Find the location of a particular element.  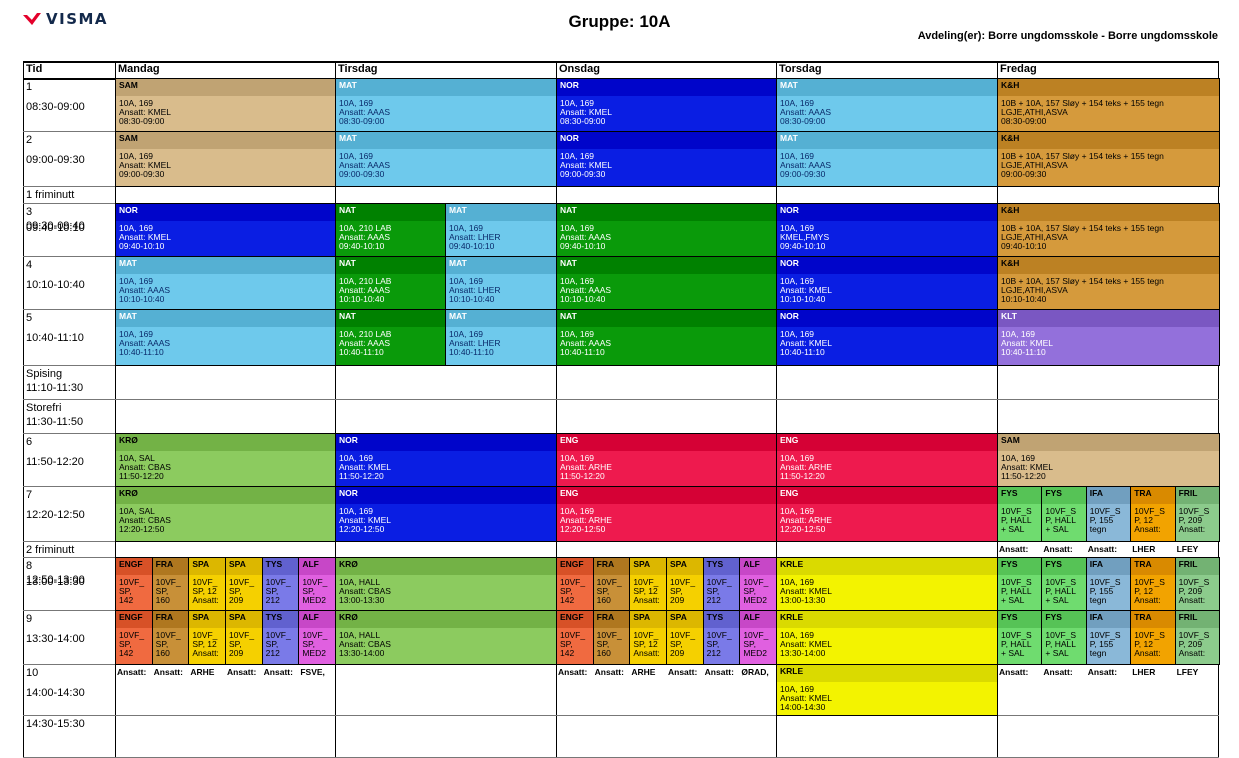

lesson-block: NOR 10A, 169 Ansatt: KMEL 12:20-12:50 is located at coordinates (446, 514).